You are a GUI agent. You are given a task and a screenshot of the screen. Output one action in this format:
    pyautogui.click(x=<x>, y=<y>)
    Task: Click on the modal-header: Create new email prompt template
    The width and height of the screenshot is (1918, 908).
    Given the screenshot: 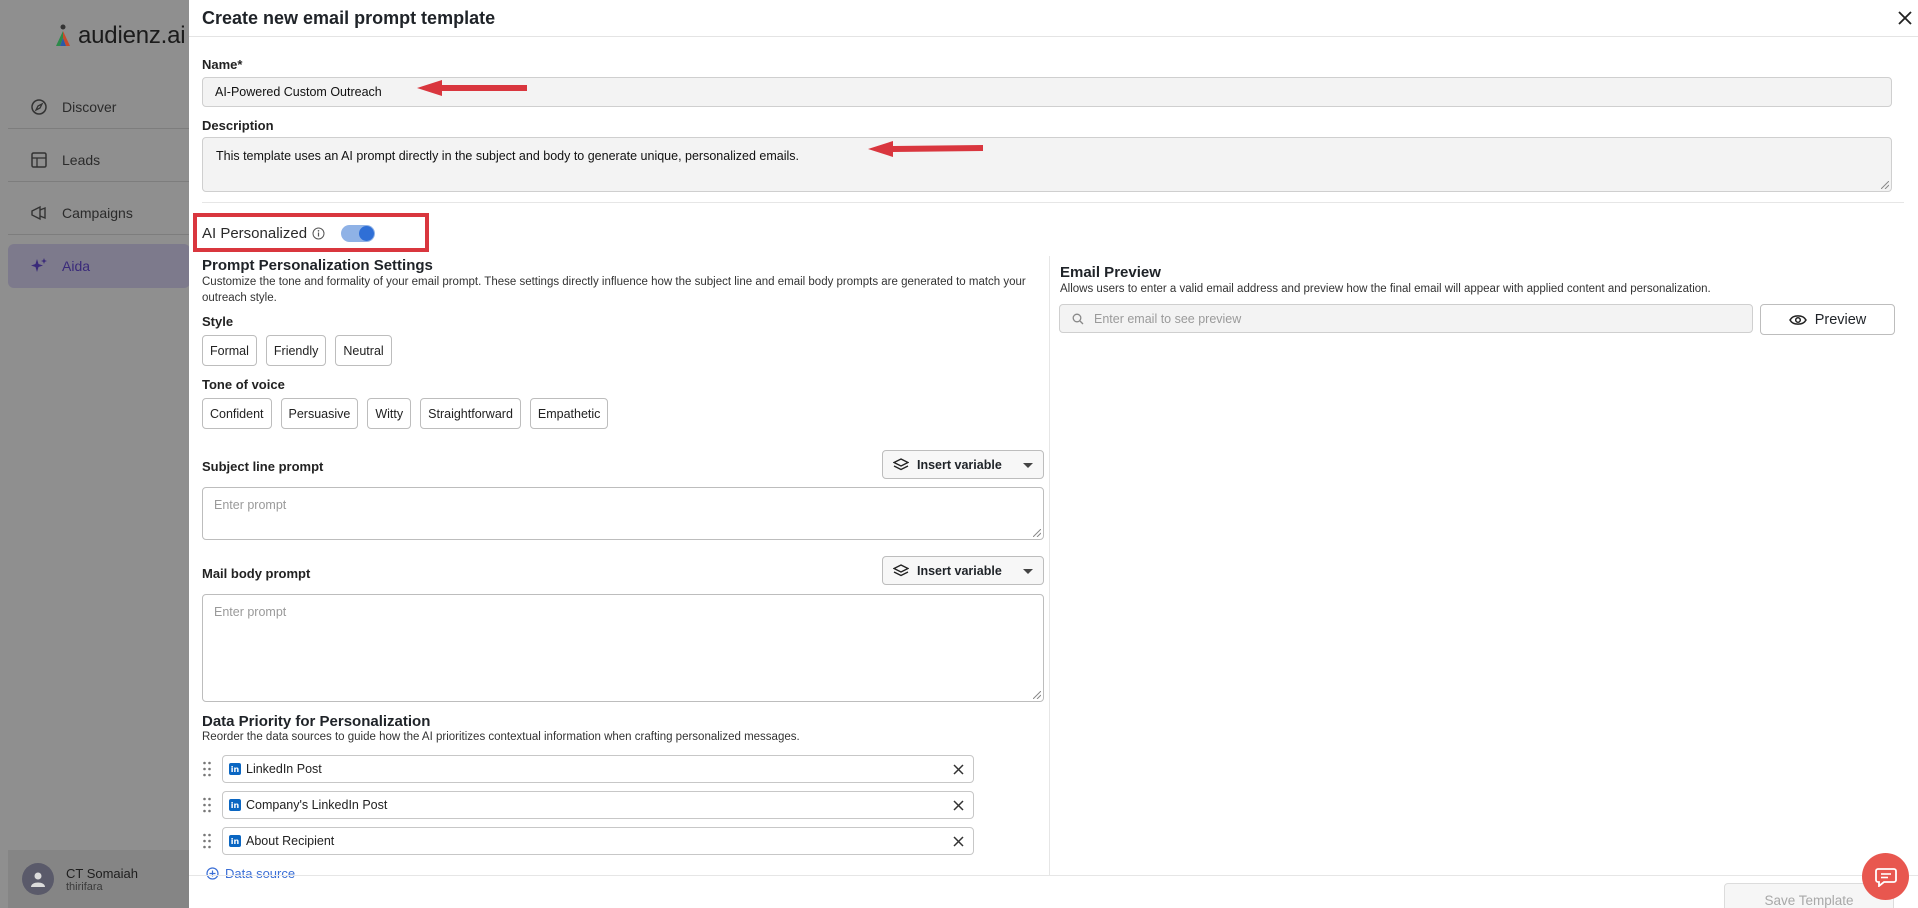 What is the action you would take?
    pyautogui.click(x=1053, y=18)
    